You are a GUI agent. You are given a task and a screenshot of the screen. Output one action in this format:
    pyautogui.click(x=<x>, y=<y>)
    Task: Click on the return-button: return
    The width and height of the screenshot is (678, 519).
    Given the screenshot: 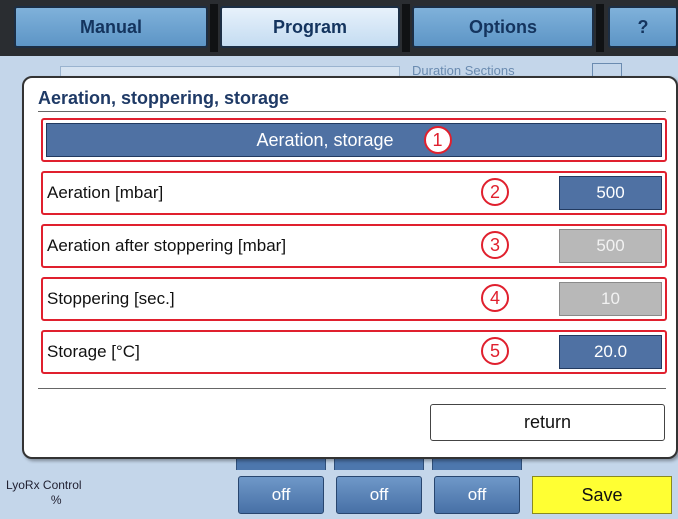 What is the action you would take?
    pyautogui.click(x=547, y=422)
    